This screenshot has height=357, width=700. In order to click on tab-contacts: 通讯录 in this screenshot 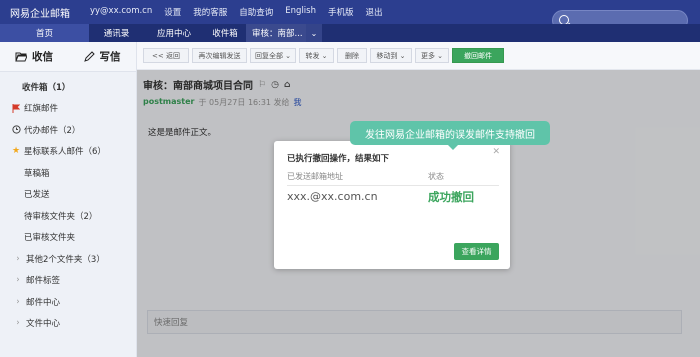, I will do `click(116, 33)`.